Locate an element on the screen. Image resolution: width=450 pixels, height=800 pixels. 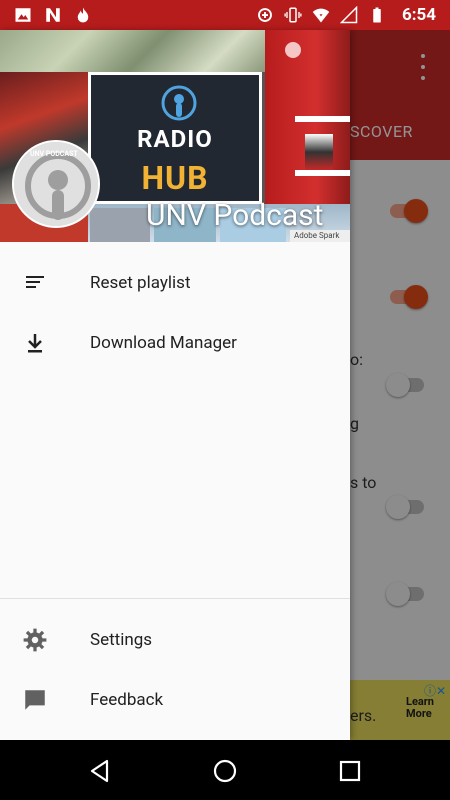
menu-item-settings: Settings is located at coordinates (175, 640).